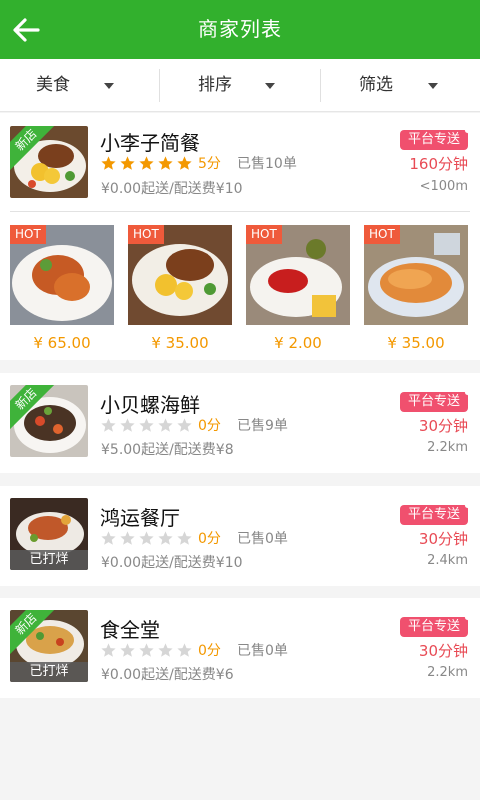  Describe the element at coordinates (443, 186) in the screenshot. I see `distance: <100m` at that location.